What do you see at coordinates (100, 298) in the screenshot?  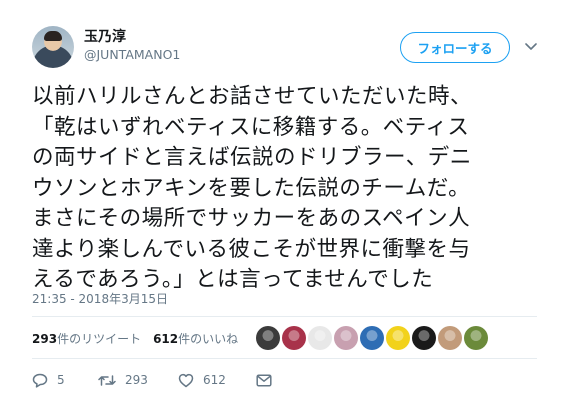 I see `tweet-timestamp: 21:35 - 2018年3月15日` at bounding box center [100, 298].